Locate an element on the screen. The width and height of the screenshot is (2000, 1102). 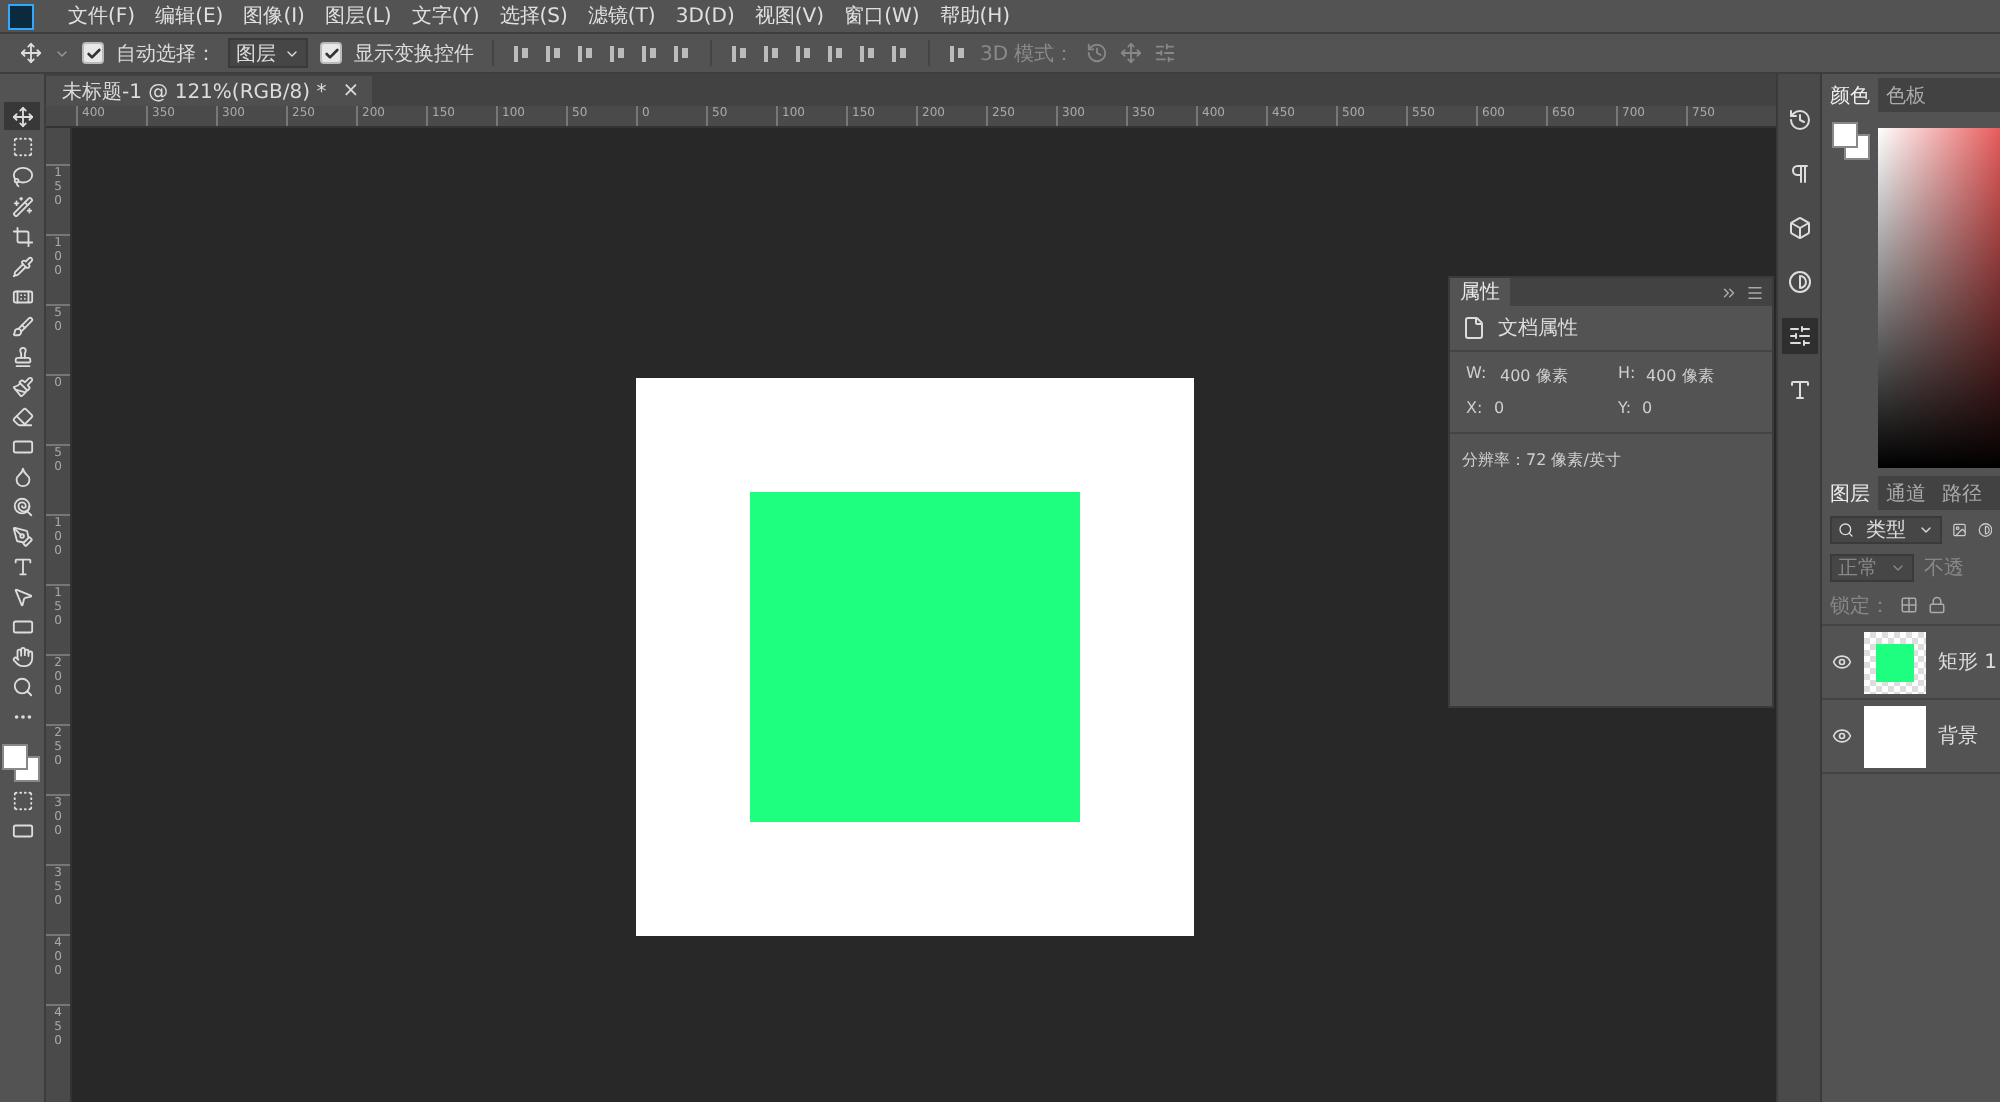
image-icon is located at coordinates (1959, 529).